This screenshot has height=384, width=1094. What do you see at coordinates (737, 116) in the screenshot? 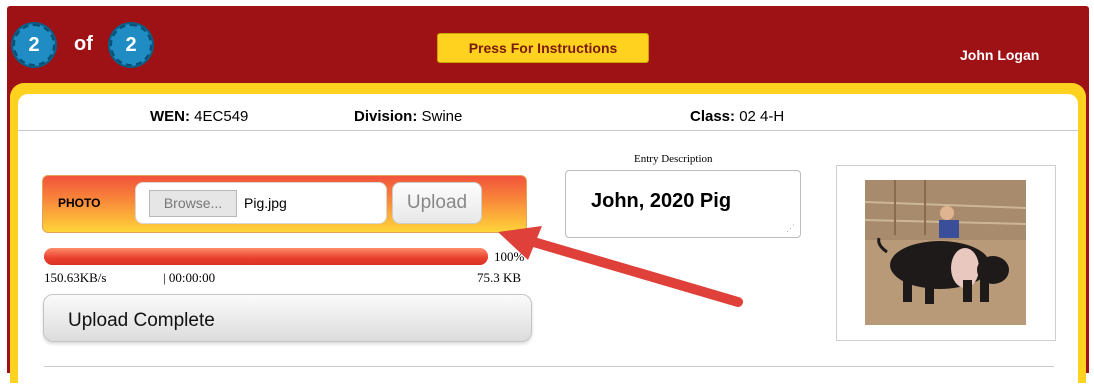
I see `class-info: Class: 02 4-H` at bounding box center [737, 116].